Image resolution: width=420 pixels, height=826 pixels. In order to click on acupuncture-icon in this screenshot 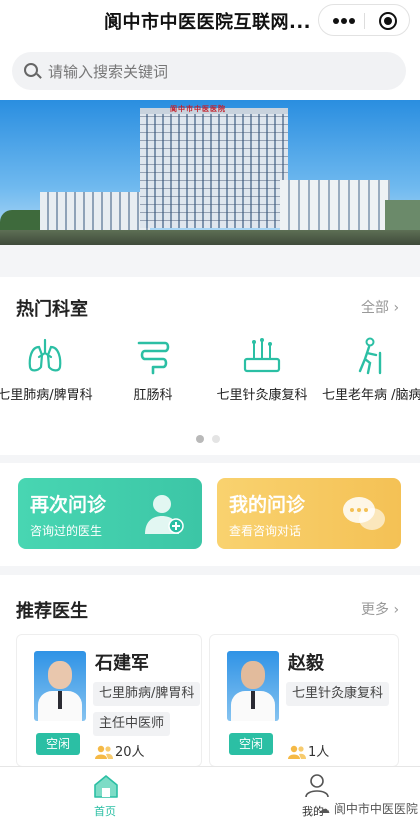, I will do `click(262, 355)`.